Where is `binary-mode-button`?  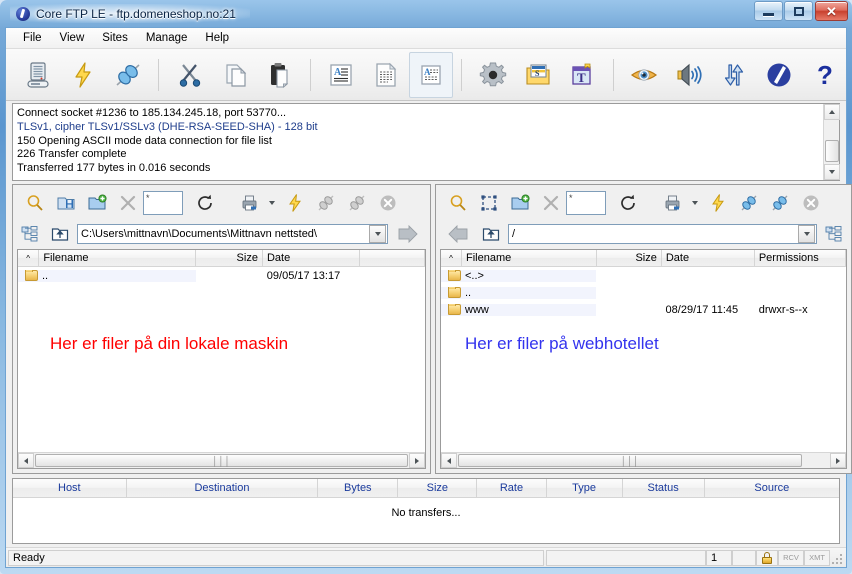 binary-mode-button is located at coordinates (386, 75).